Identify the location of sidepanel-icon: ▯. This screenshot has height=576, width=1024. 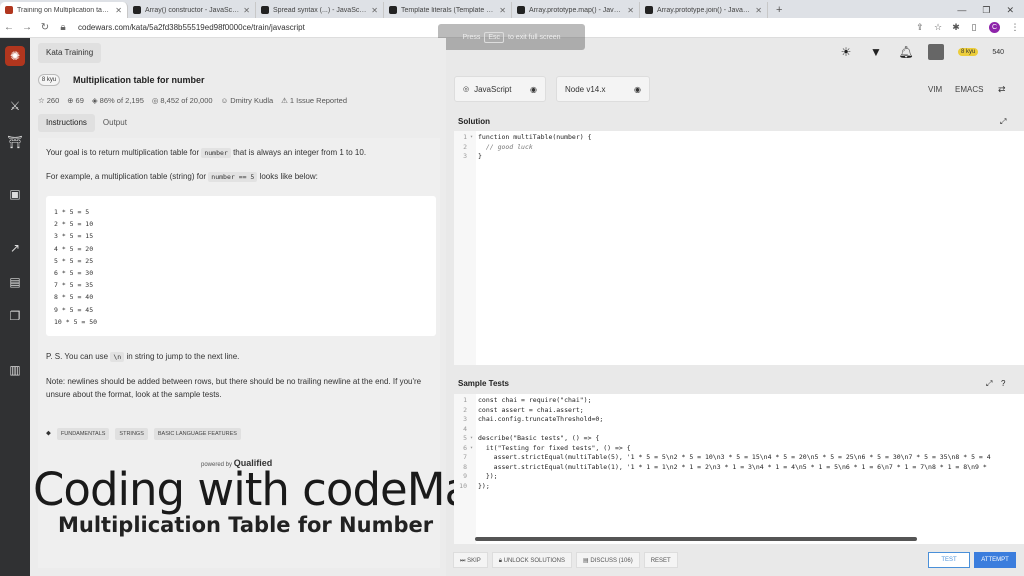
(974, 27).